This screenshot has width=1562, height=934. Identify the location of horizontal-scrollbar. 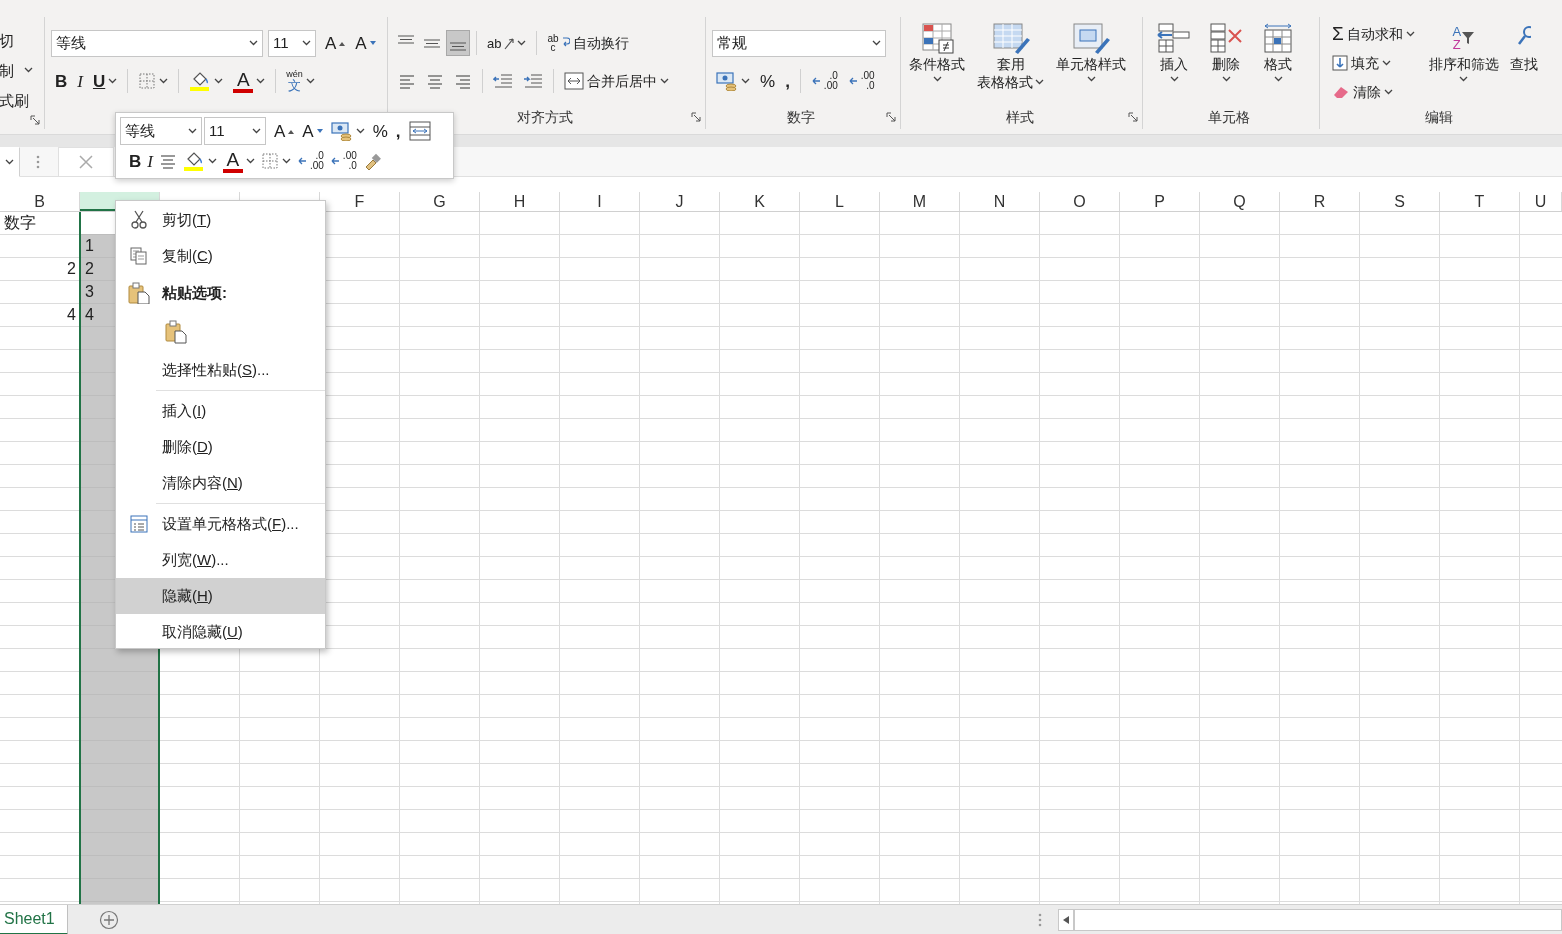
(1318, 919).